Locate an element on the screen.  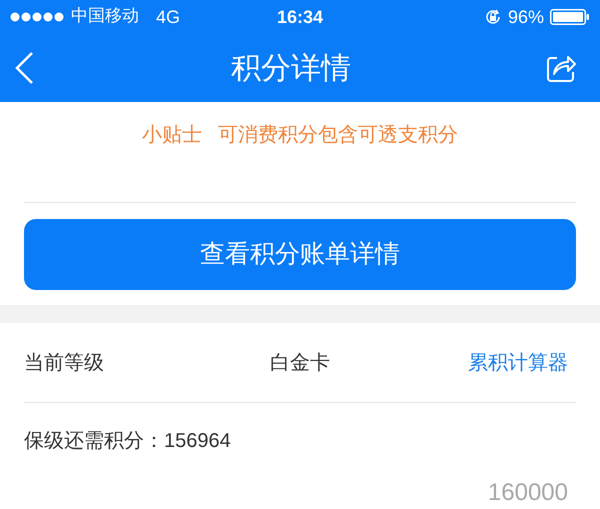
calculator-link: 累积计算器 is located at coordinates (486, 363).